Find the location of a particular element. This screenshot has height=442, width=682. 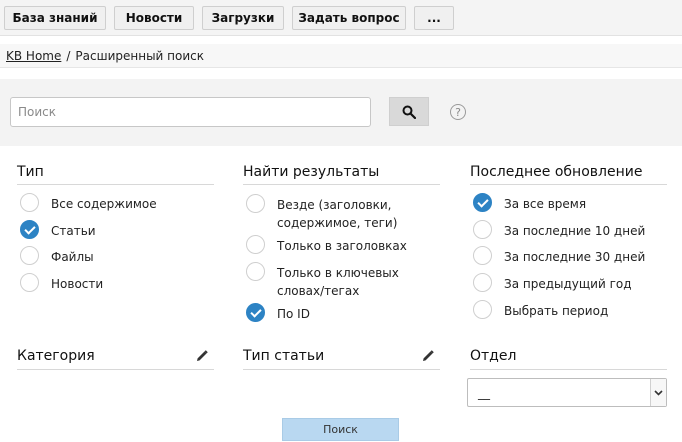

type-option-files: Файлы is located at coordinates (57, 256).